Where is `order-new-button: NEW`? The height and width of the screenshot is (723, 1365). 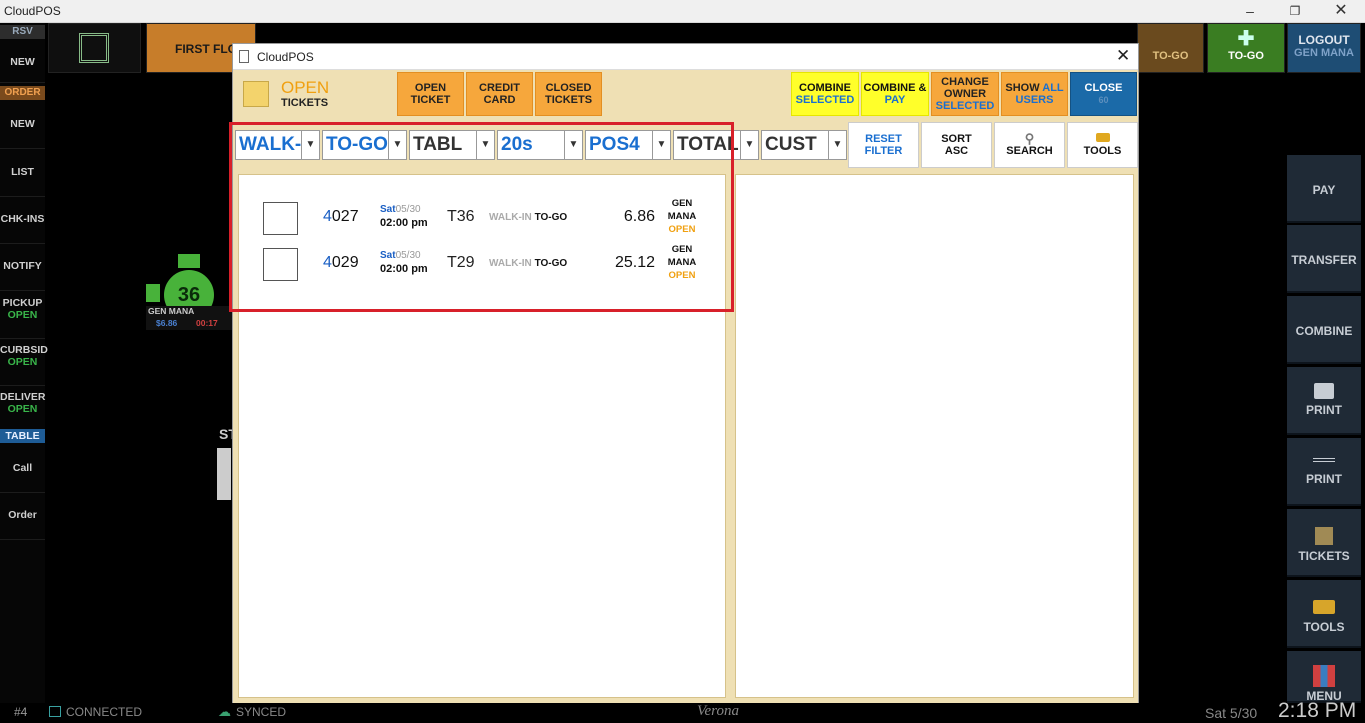 order-new-button: NEW is located at coordinates (22, 132).